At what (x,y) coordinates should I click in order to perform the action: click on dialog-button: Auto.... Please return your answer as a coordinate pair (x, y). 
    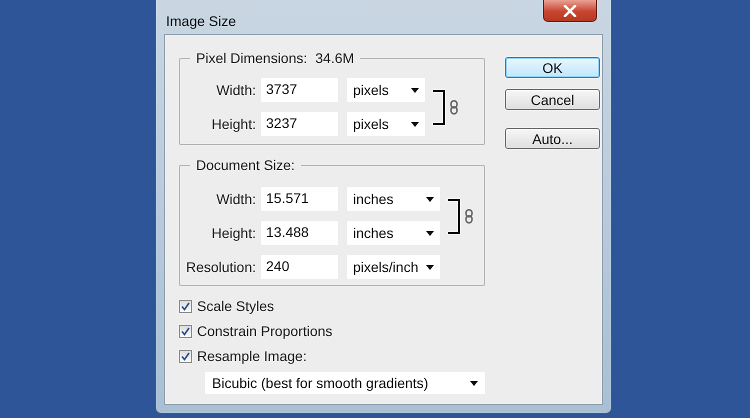
    Looking at the image, I should click on (552, 138).